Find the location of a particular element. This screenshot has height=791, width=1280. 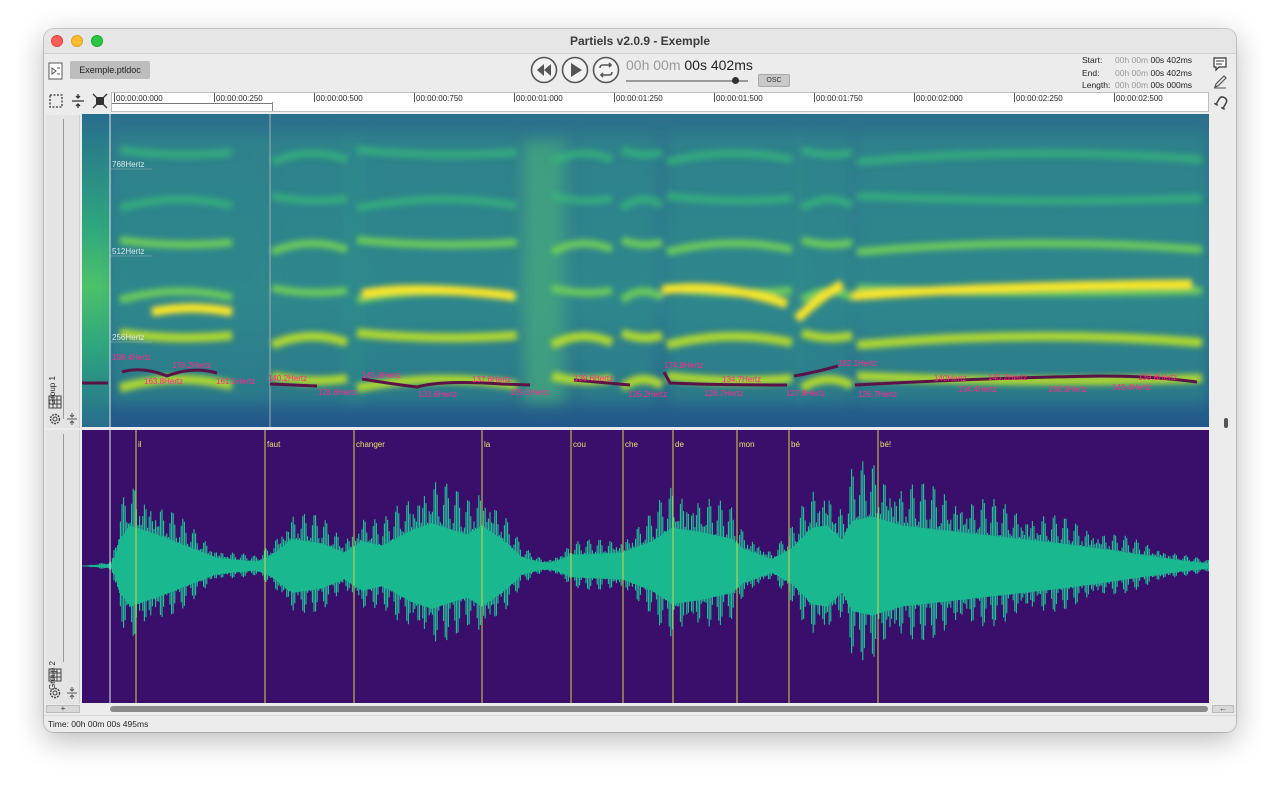

volume-slider is located at coordinates (687, 81).